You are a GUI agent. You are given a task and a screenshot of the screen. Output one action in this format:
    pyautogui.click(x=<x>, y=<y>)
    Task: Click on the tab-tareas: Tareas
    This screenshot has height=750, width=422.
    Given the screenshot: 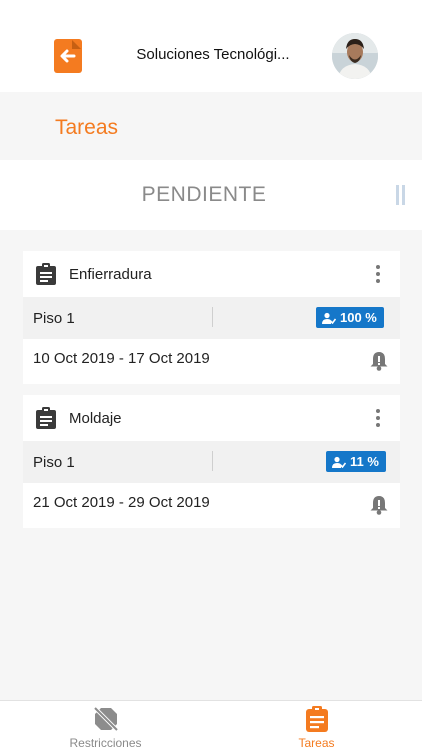 What is the action you would take?
    pyautogui.click(x=316, y=725)
    